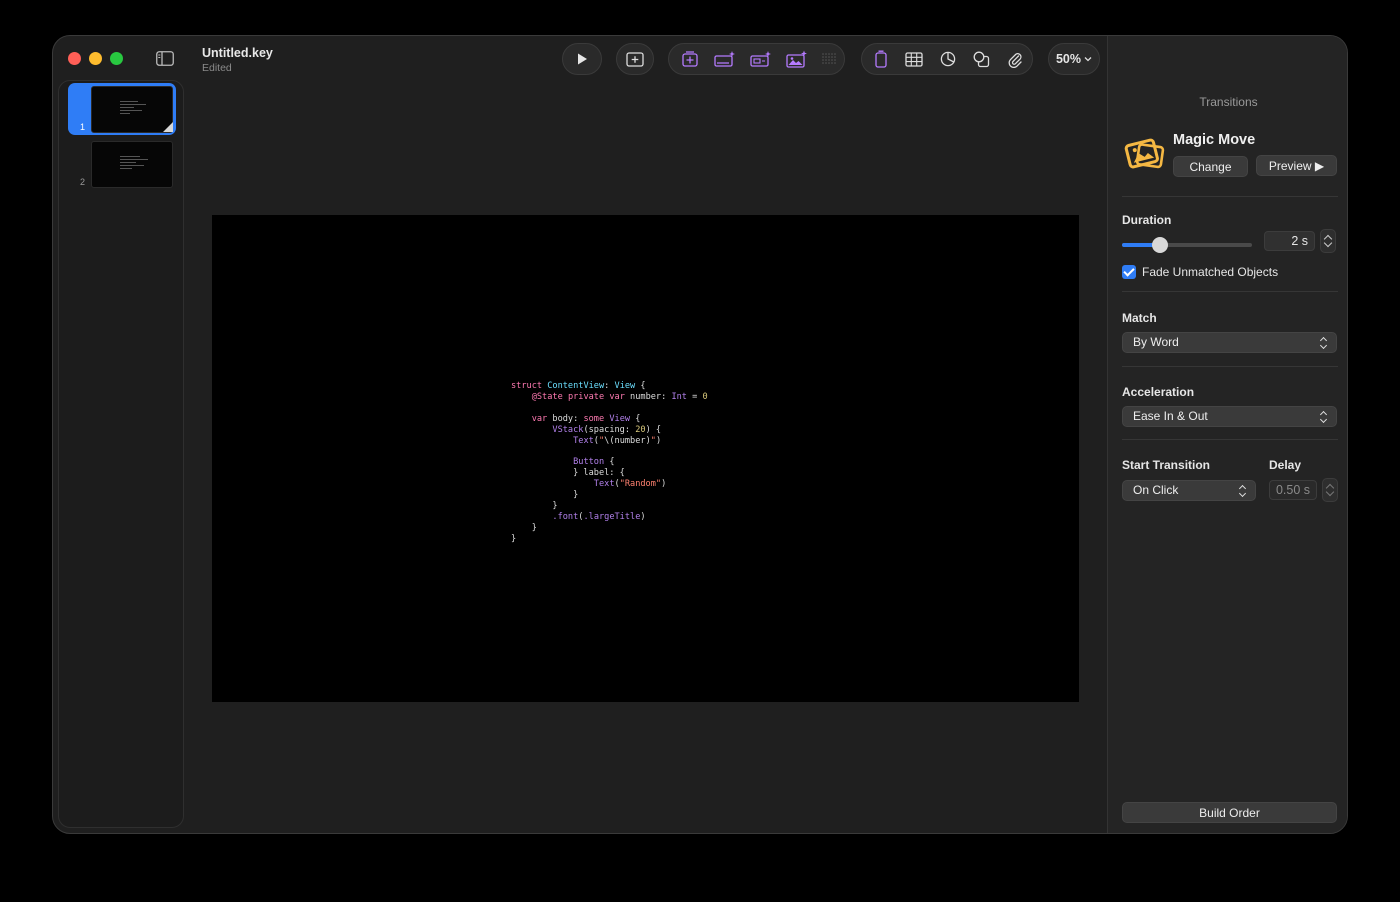  What do you see at coordinates (599, 516) in the screenshot?
I see `code-line: .font(.largeTitle)` at bounding box center [599, 516].